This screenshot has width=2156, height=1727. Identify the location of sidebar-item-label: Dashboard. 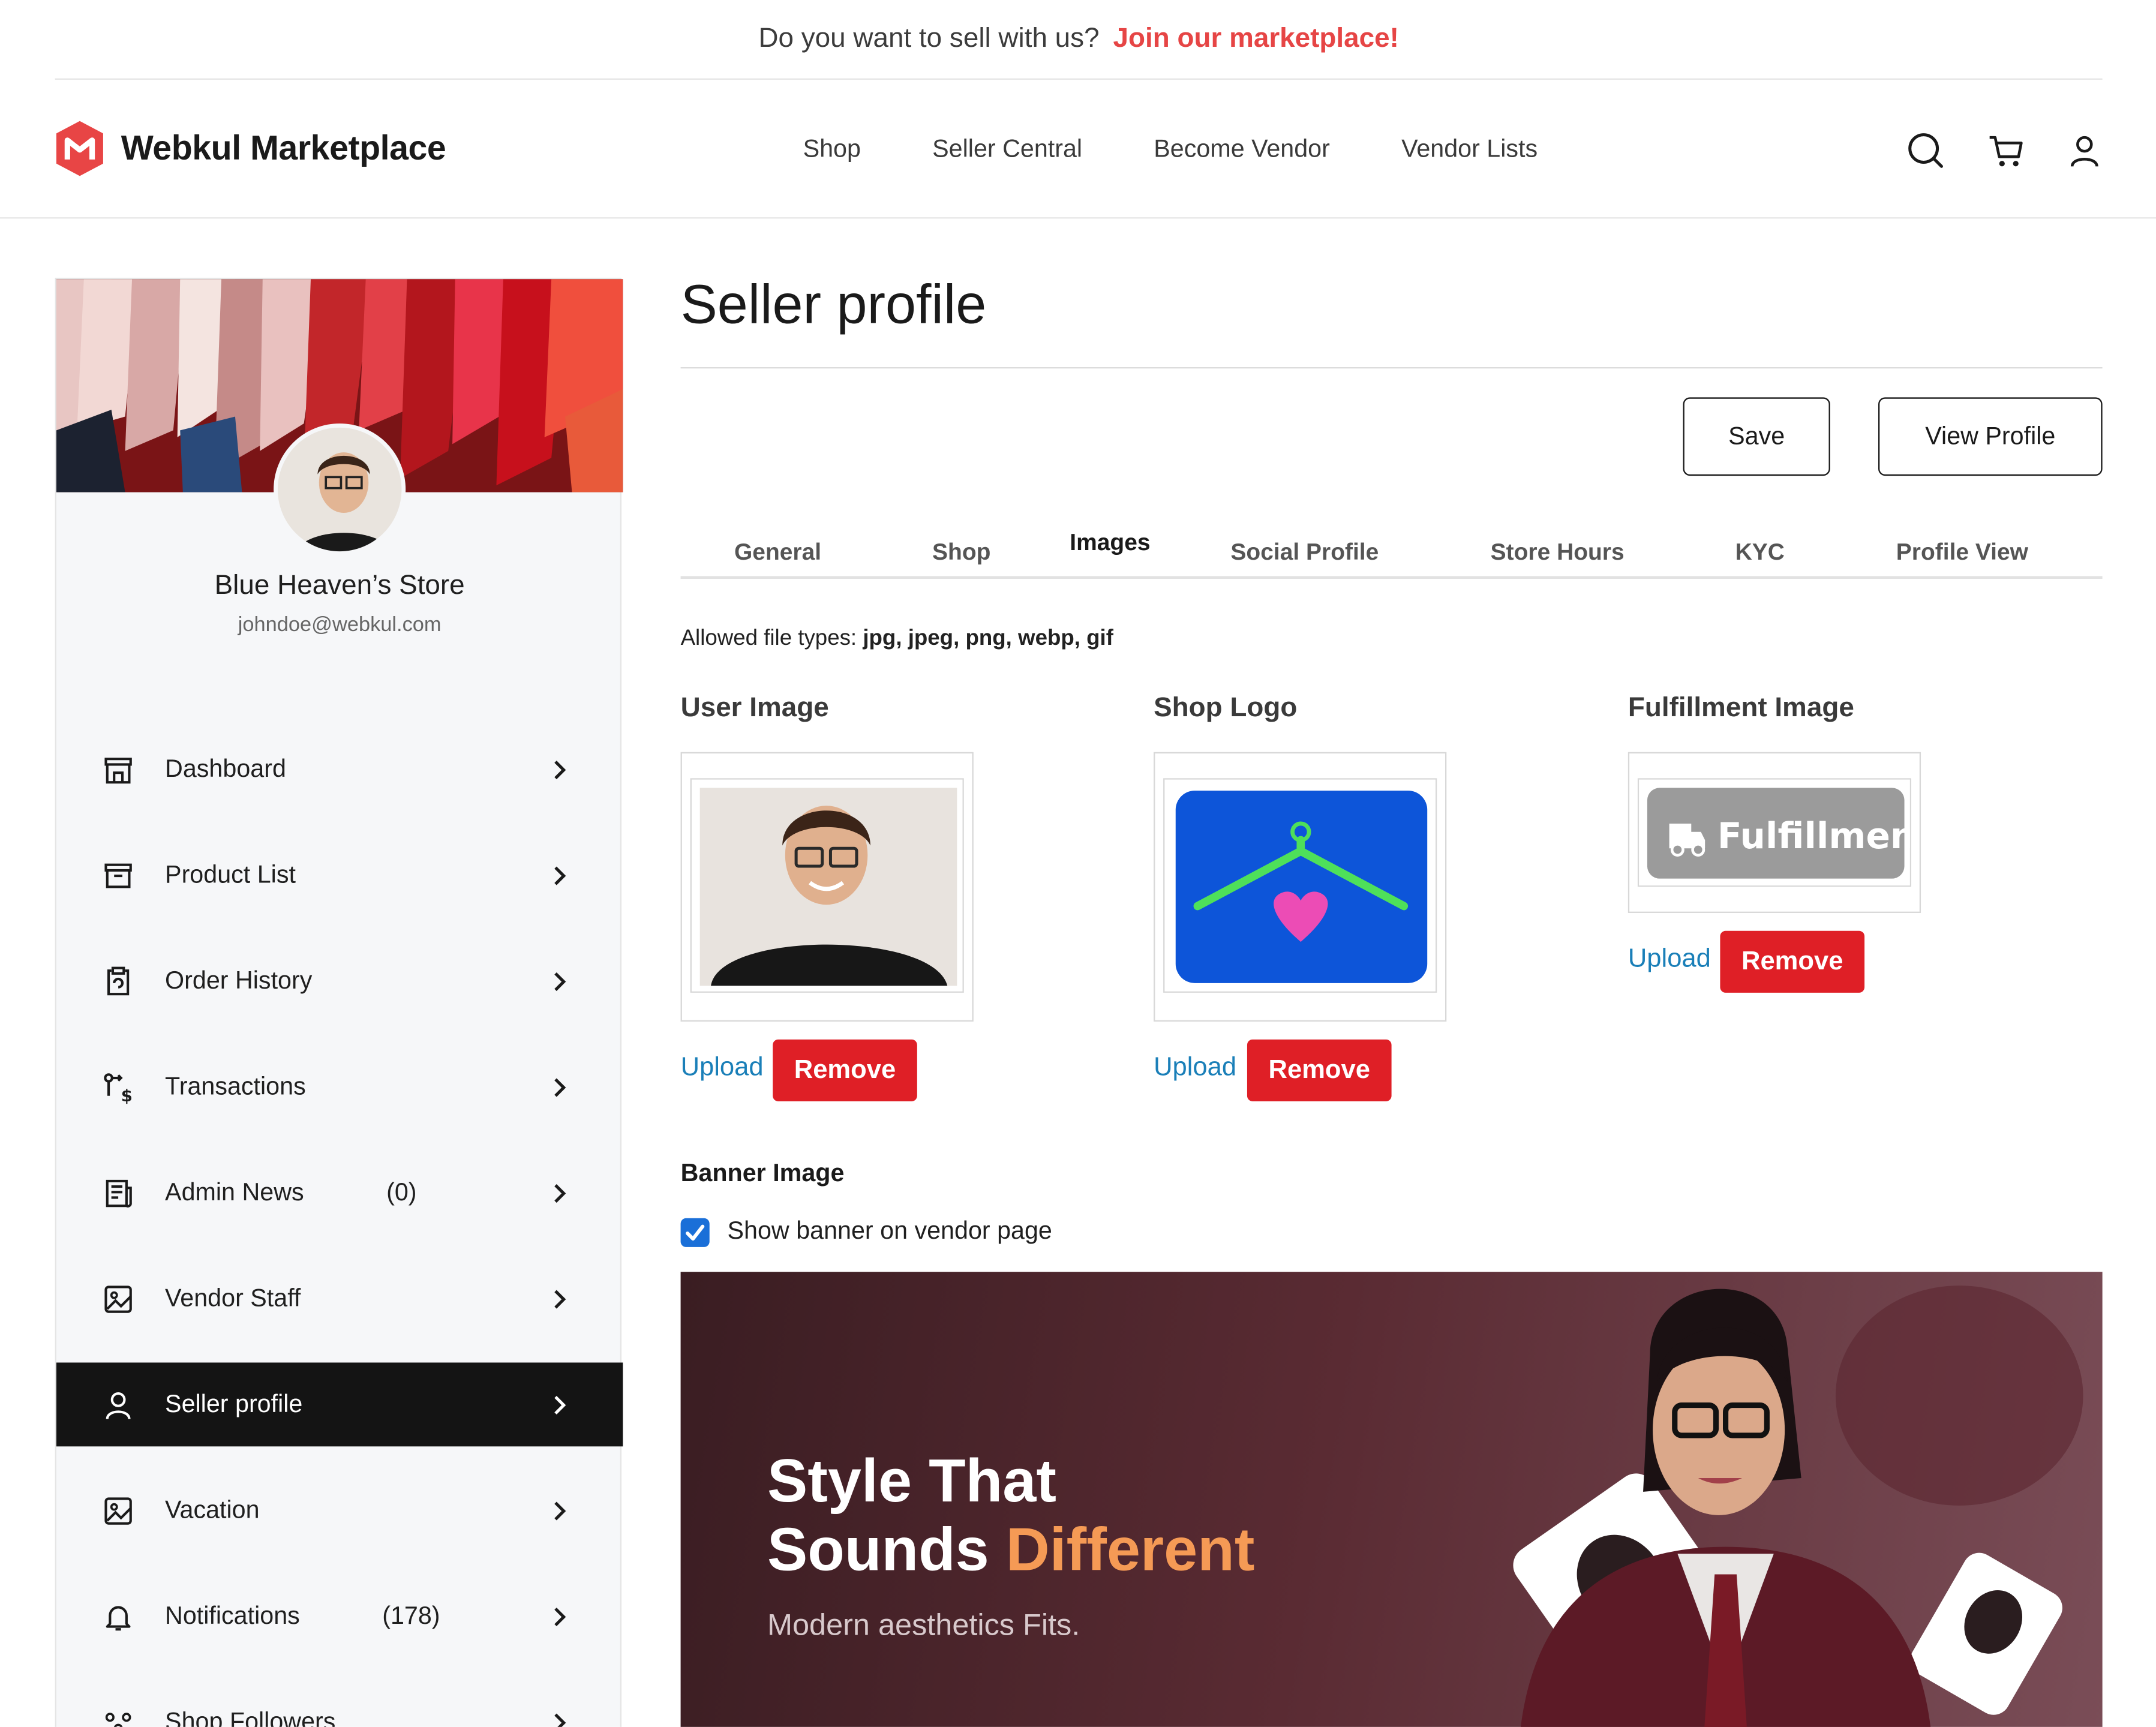
(226, 769).